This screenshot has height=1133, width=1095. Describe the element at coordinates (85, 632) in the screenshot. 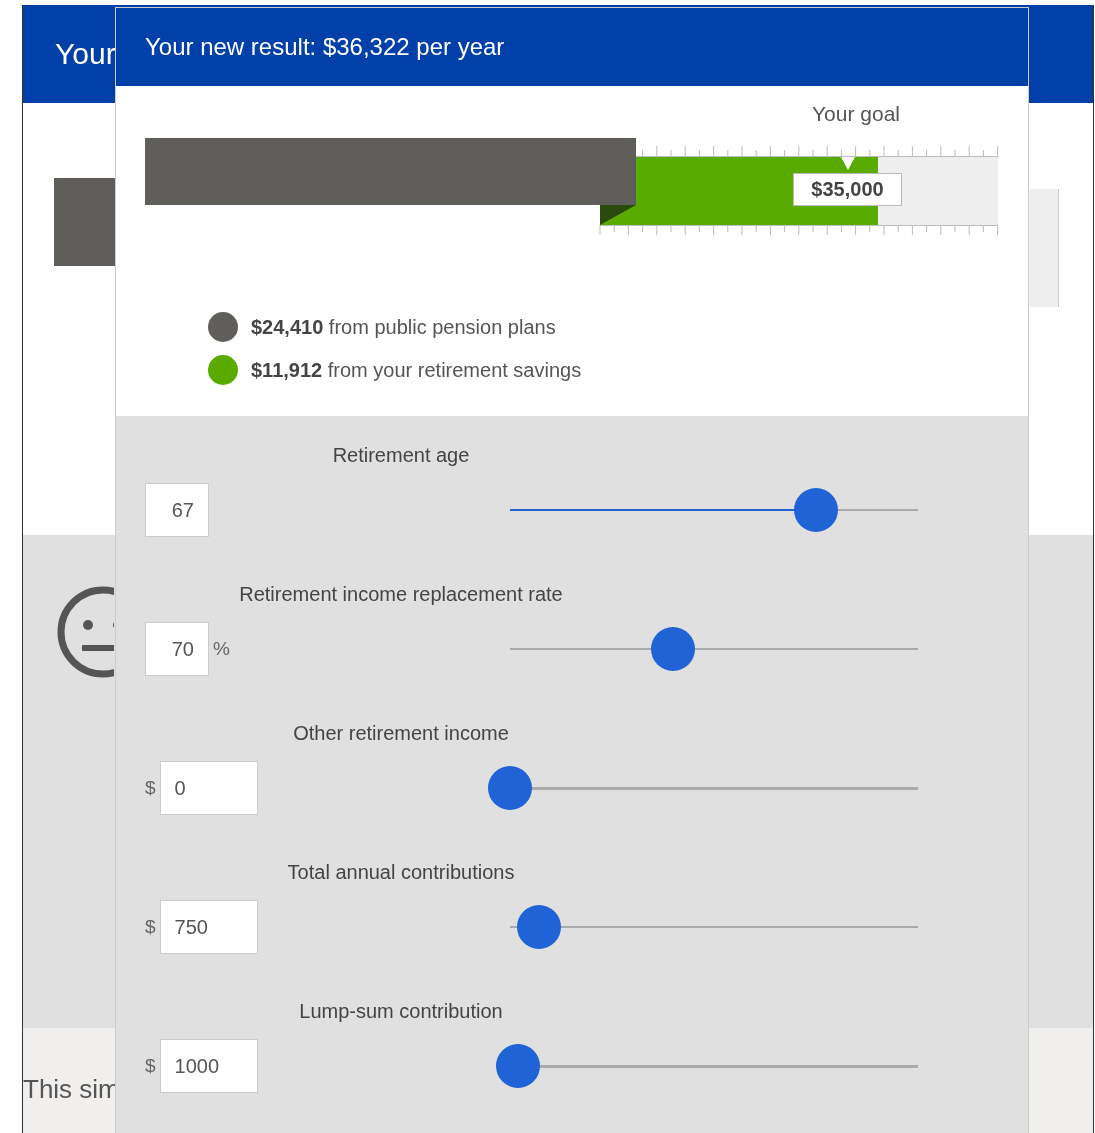

I see `neutral-face-icon` at that location.